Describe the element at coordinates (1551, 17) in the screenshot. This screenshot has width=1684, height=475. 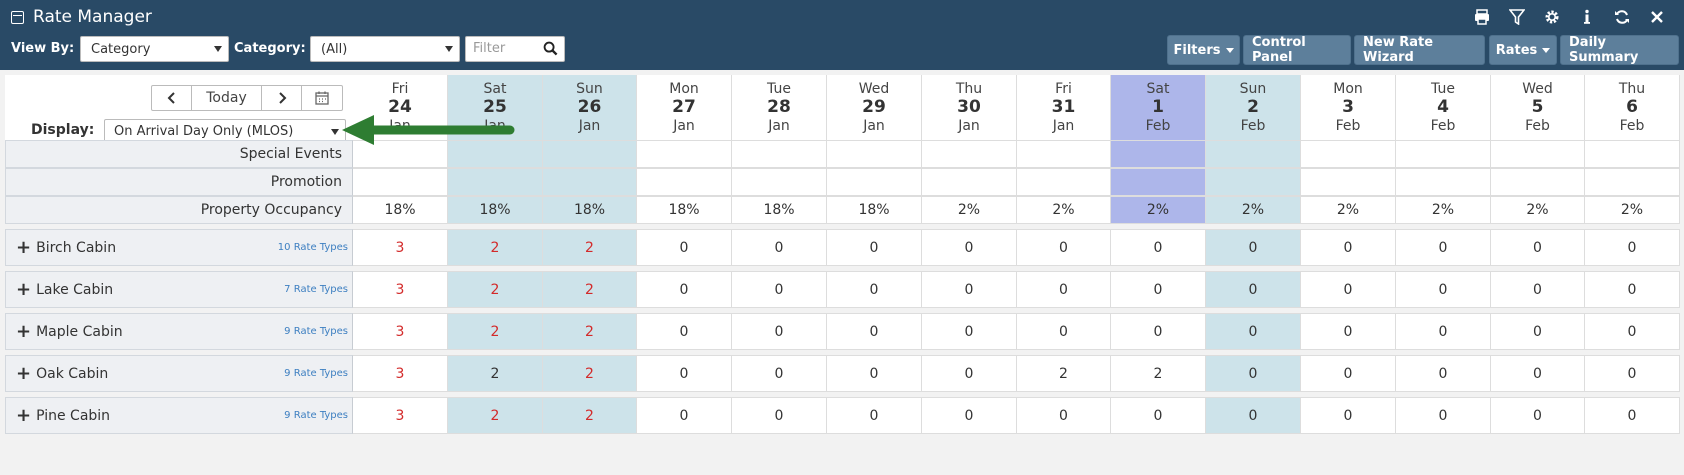
I see `gear-icon` at that location.